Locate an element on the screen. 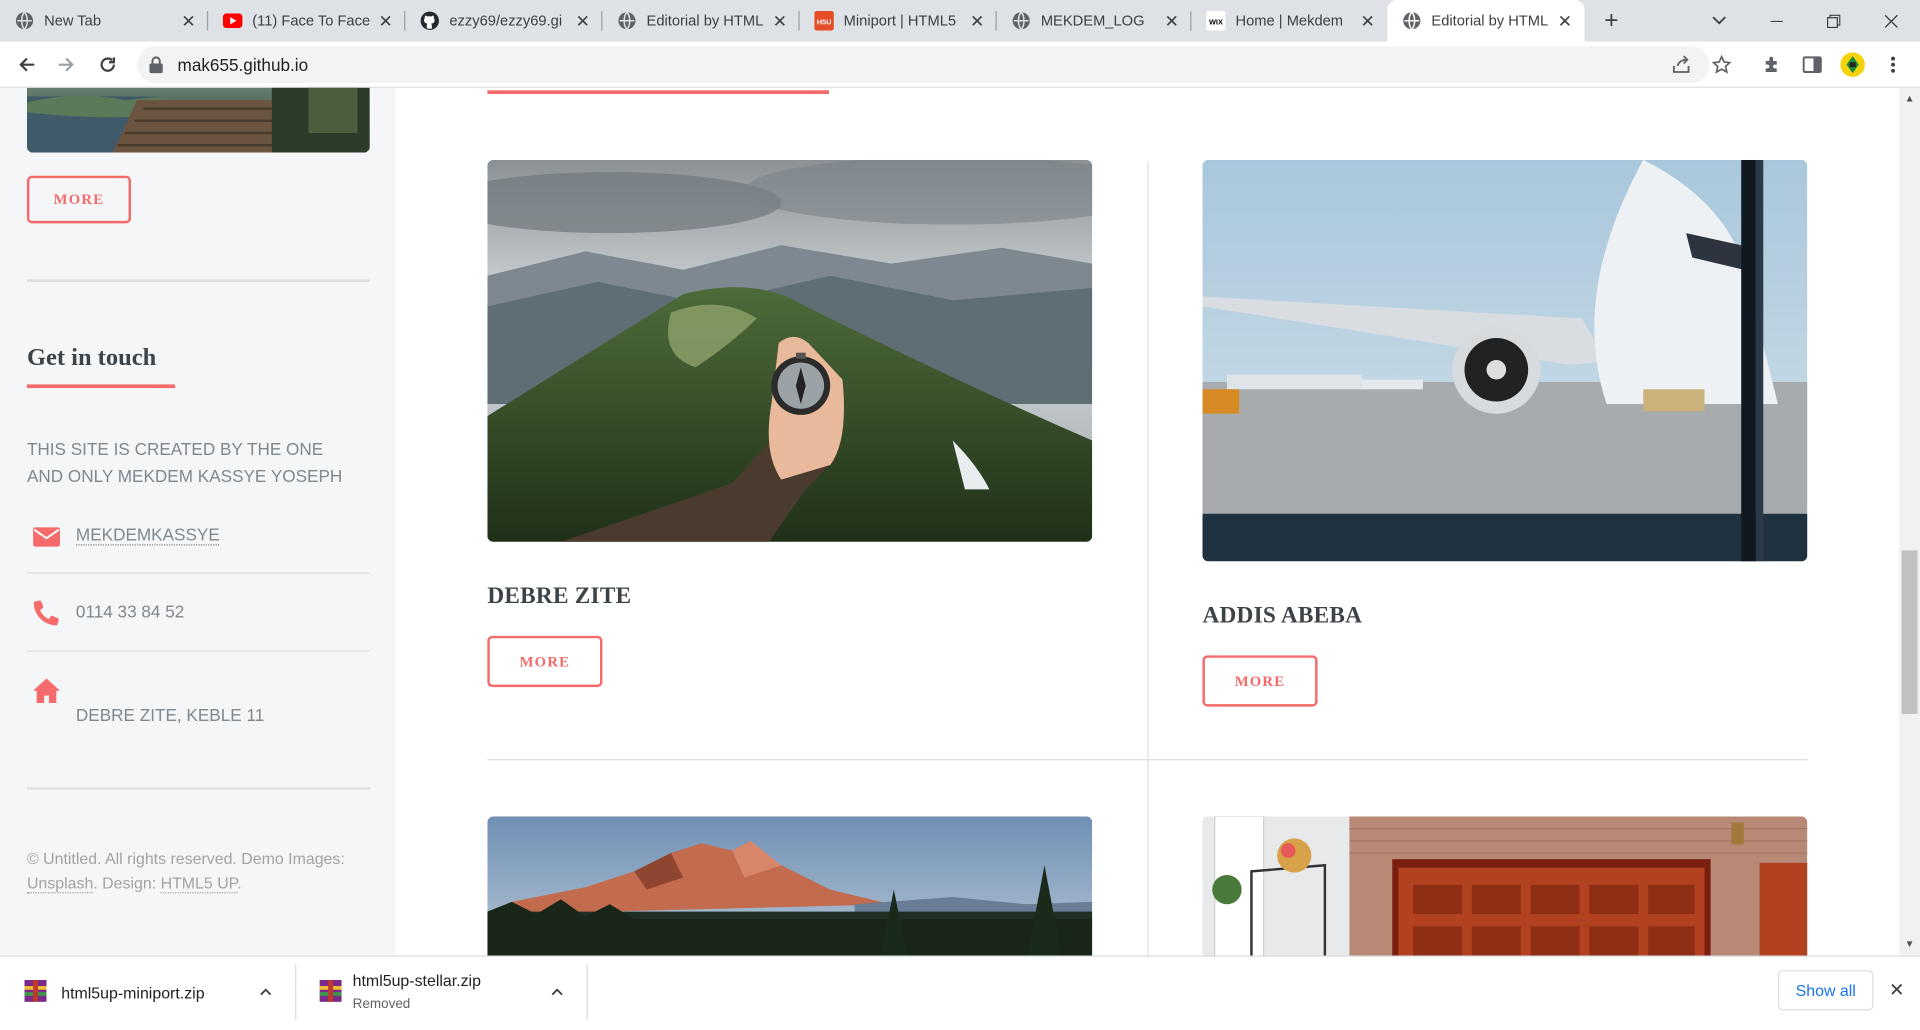 The width and height of the screenshot is (1920, 1030). tab-title: Home | Mekdem is located at coordinates (1289, 21).